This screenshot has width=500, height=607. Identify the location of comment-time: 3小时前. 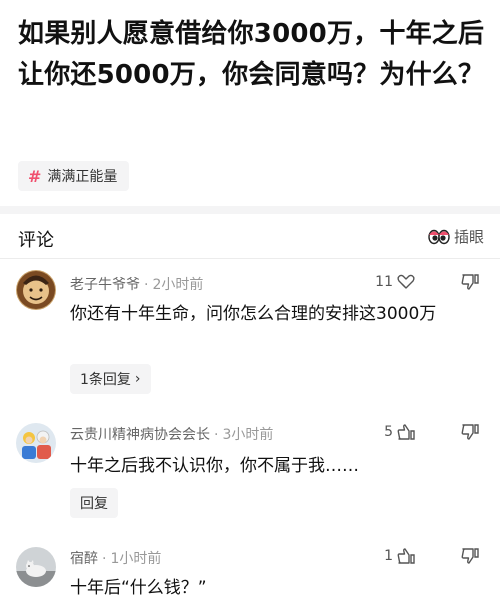
(248, 435).